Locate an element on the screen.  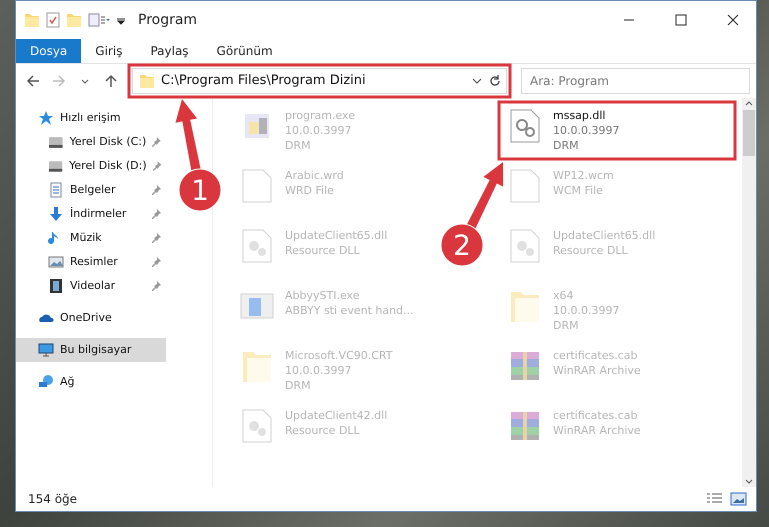
window-title: Program is located at coordinates (168, 20).